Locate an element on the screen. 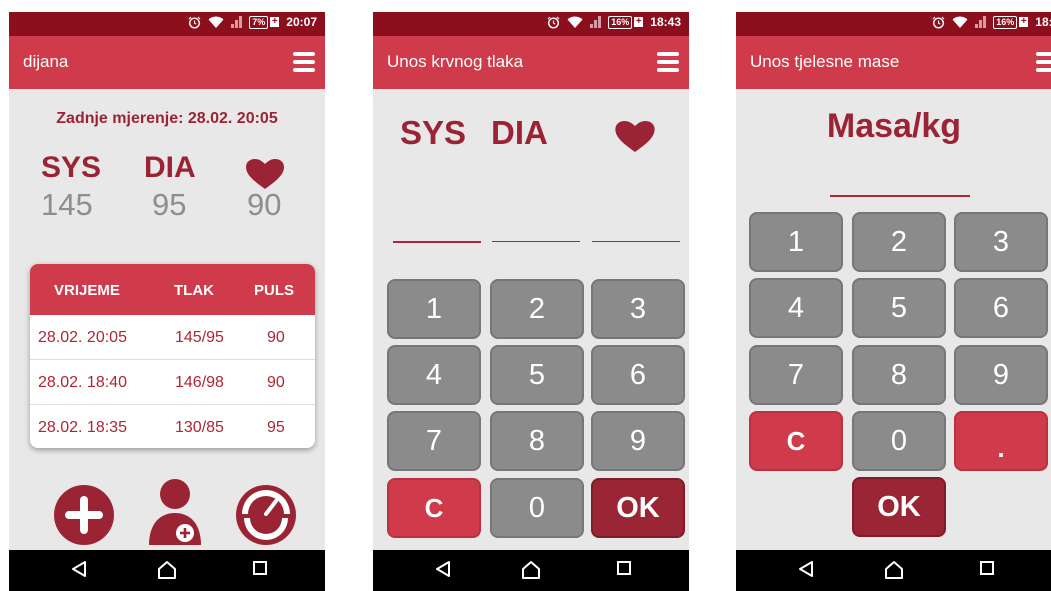  cell-pulse: 95 is located at coordinates (276, 427).